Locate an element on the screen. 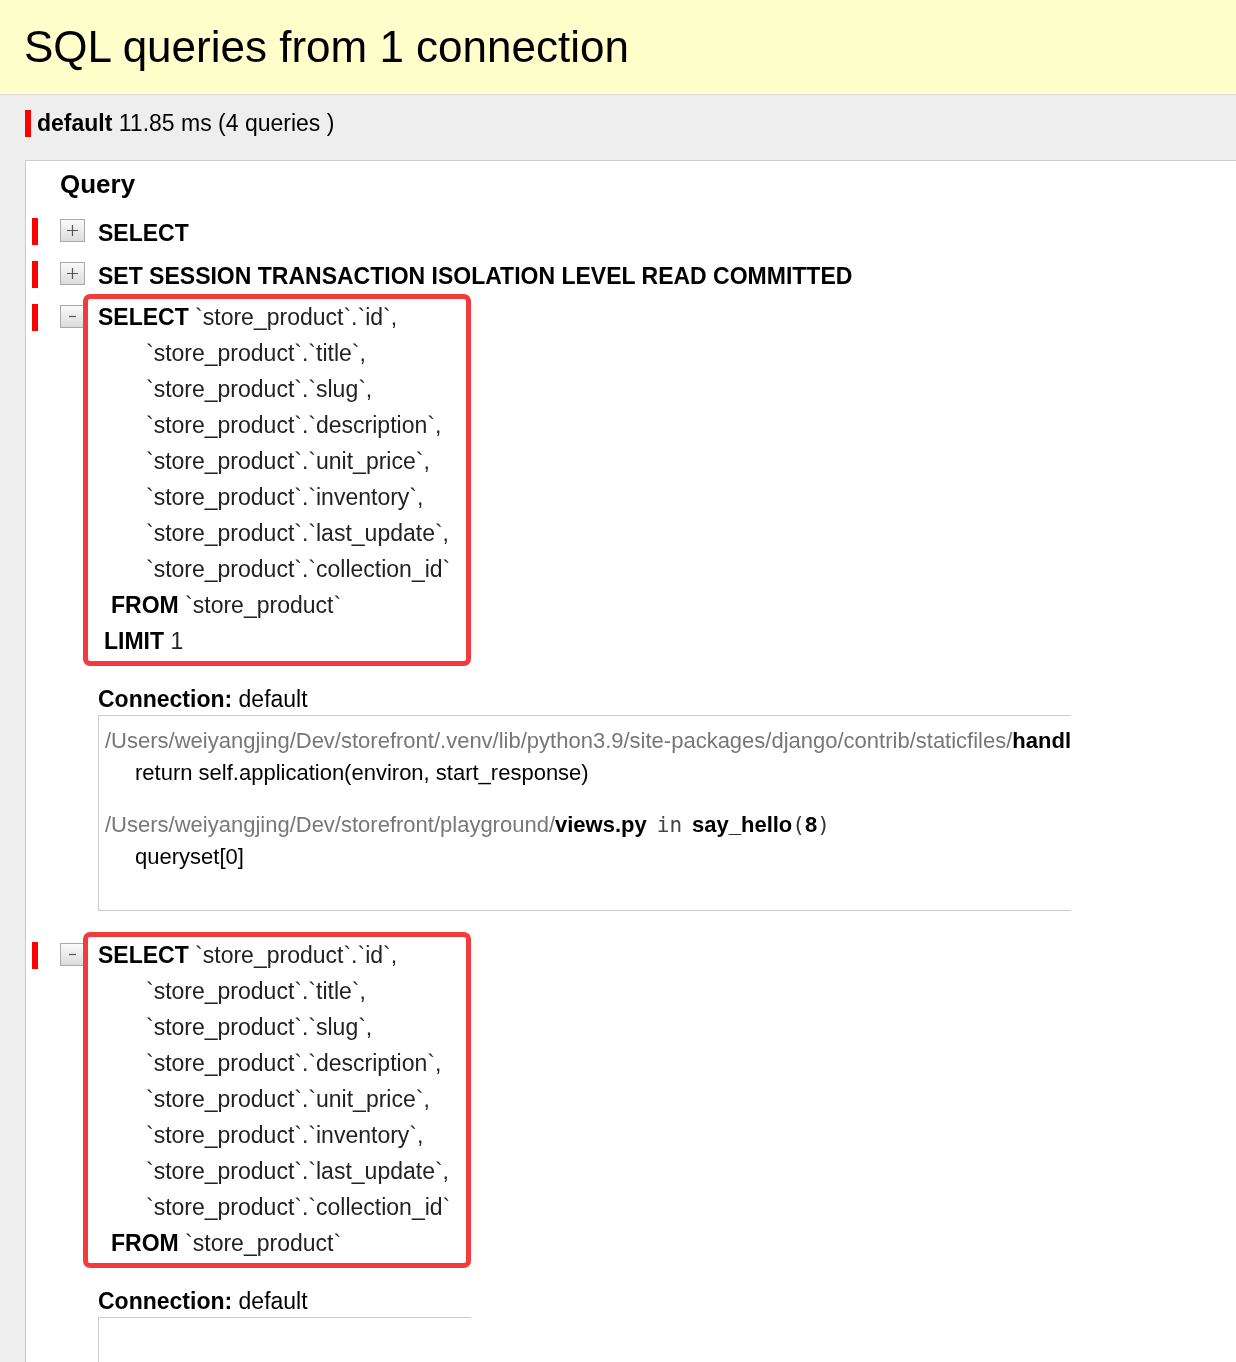 This screenshot has width=1236, height=1362. connection-summary: default 11.85 ms (4 queries ) is located at coordinates (186, 123).